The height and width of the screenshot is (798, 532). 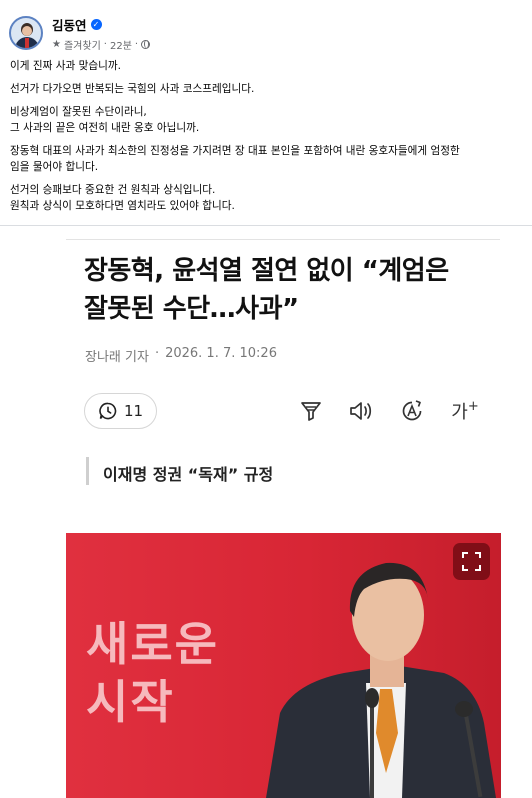 I want to click on post-line: 선거의 승패보다 중요한 건 원칙과 상식입니다., so click(x=113, y=190).